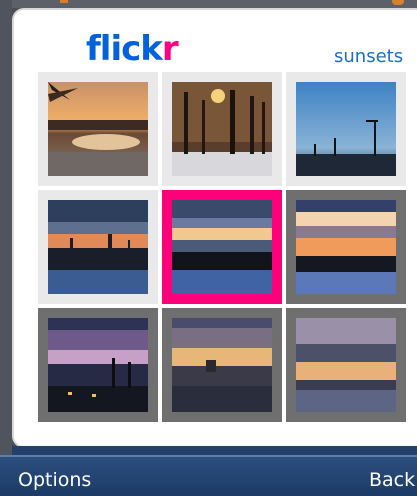 The width and height of the screenshot is (417, 496). What do you see at coordinates (64, 1) in the screenshot?
I see `status-indicator` at bounding box center [64, 1].